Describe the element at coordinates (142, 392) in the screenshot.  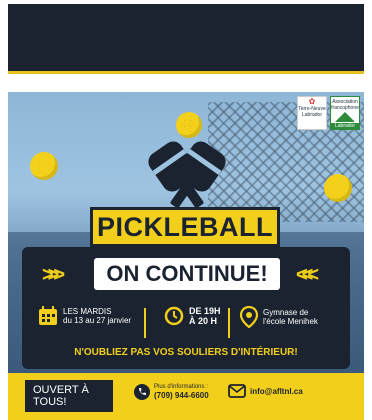
I see `phone-icon` at that location.